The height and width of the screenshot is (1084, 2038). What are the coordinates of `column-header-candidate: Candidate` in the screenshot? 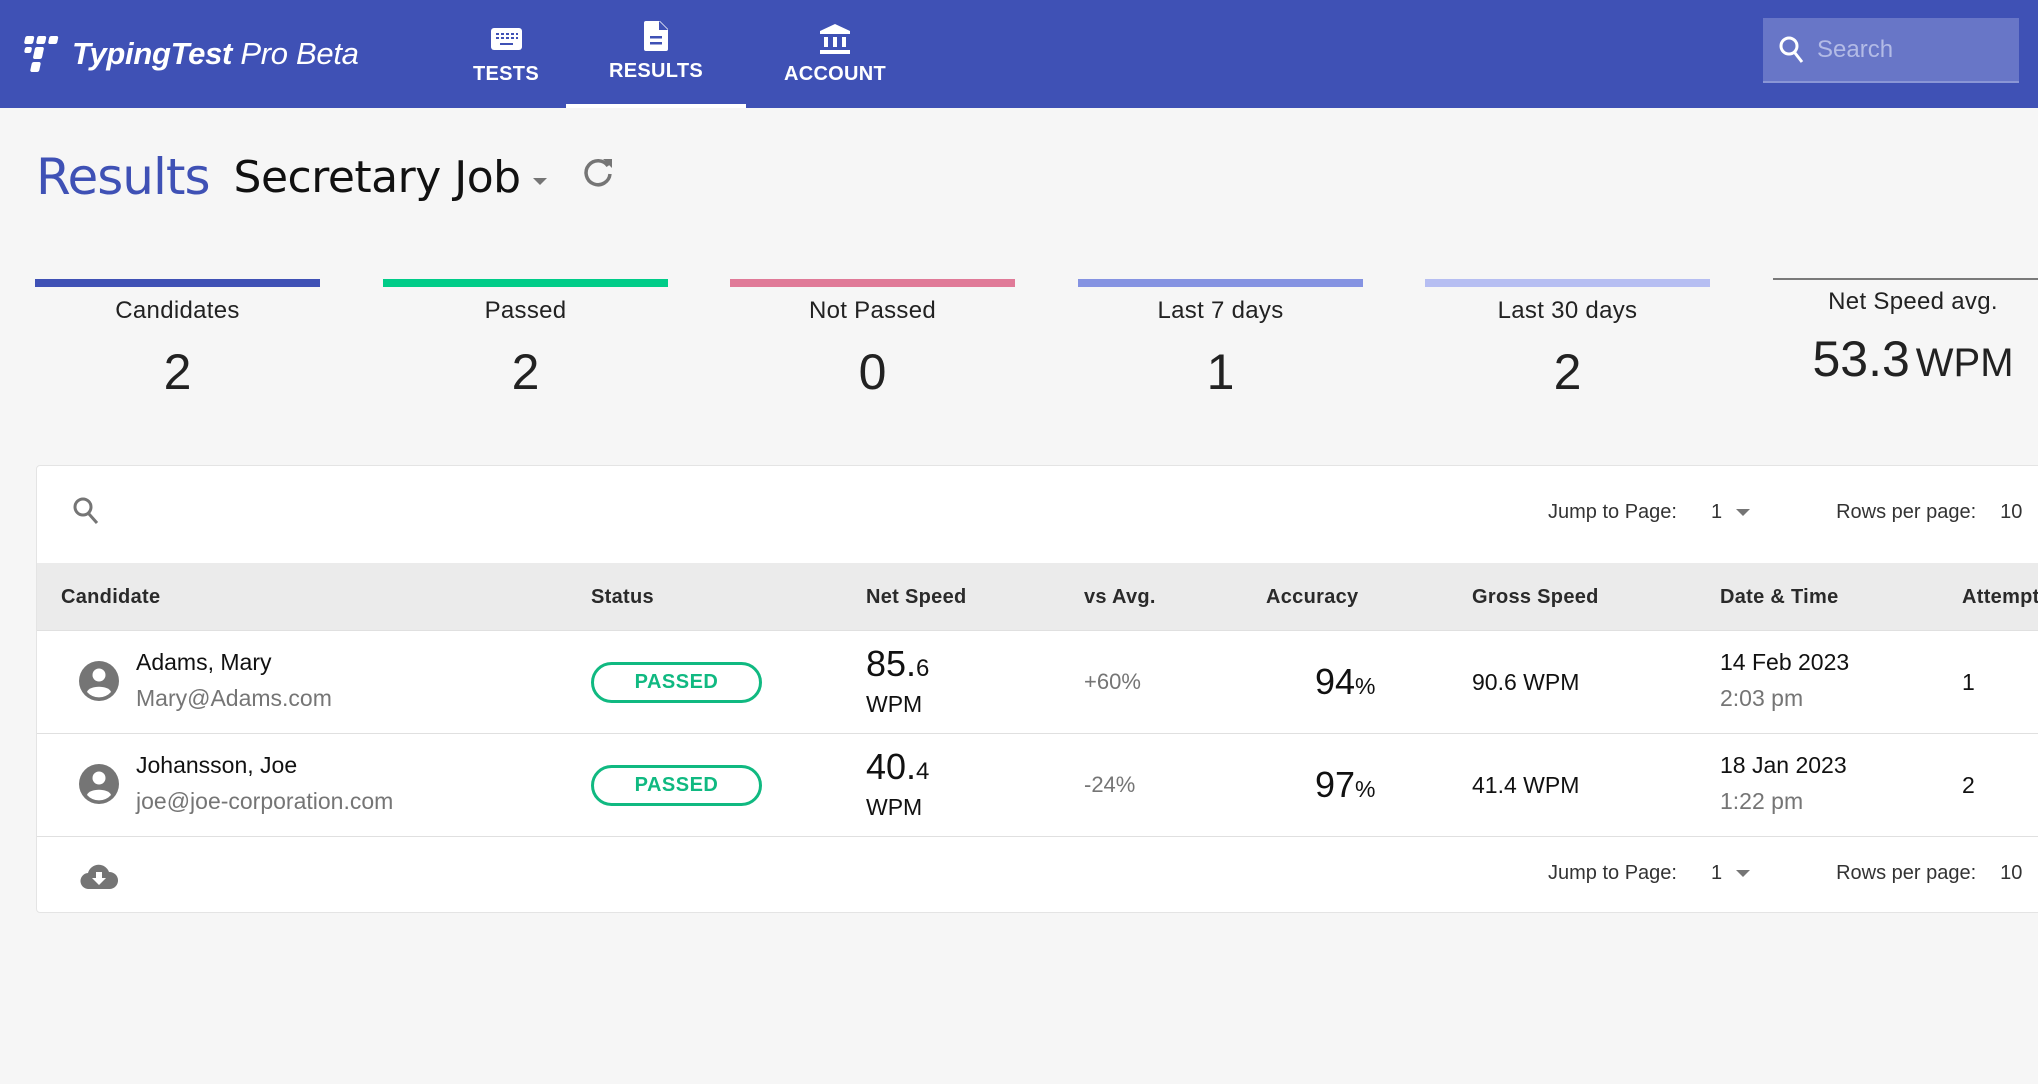 It's located at (110, 597).